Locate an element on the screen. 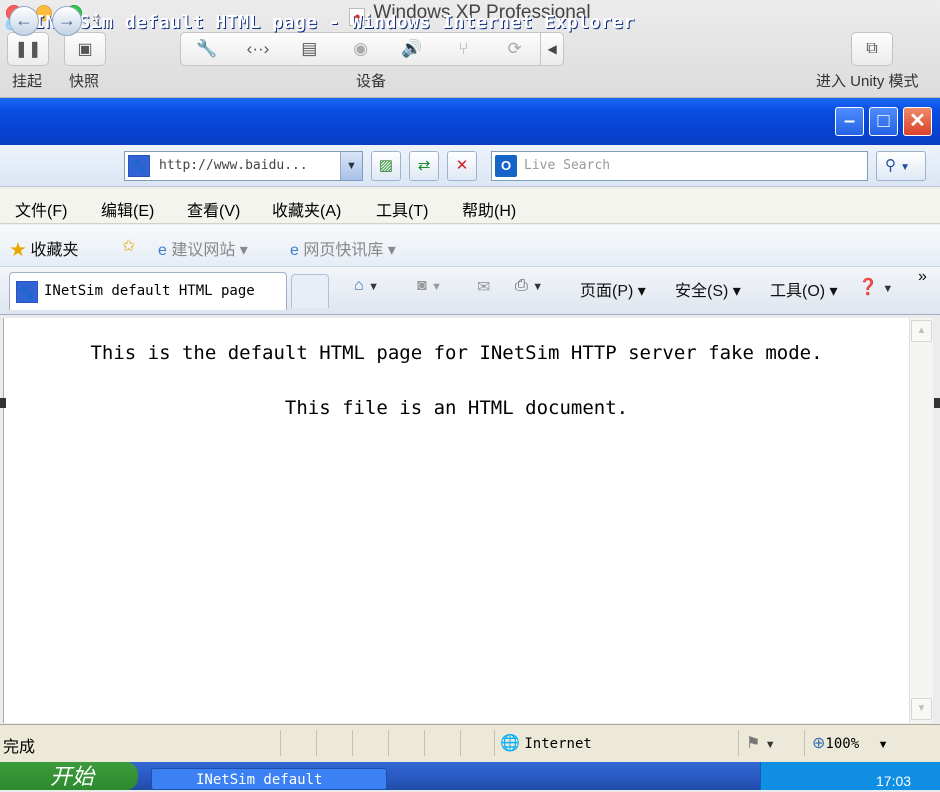  zoom-dropdown-icon: ▼ is located at coordinates (883, 745).